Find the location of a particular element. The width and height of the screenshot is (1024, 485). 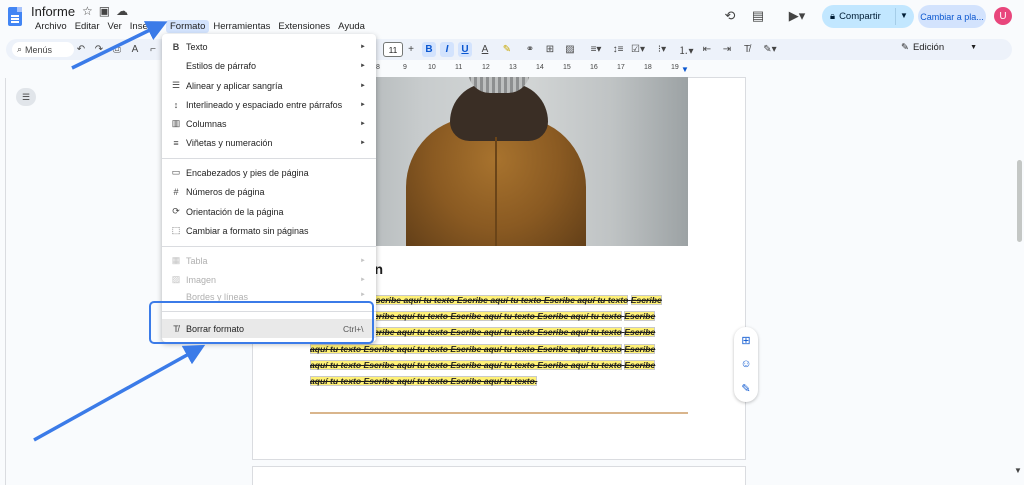

annotation-arrows is located at coordinates (119, 231).